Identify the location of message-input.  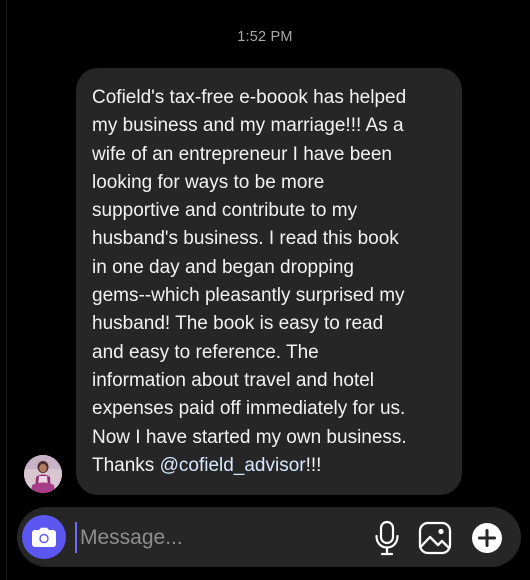
(215, 537).